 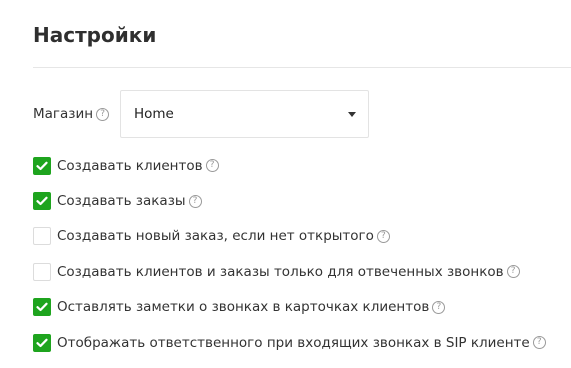 I want to click on option-label: Создавать заказы, so click(x=121, y=201).